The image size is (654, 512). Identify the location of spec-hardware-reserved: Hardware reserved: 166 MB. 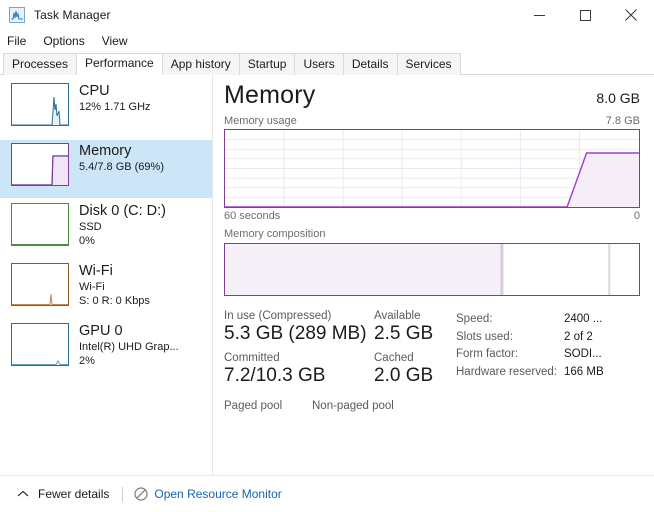
(548, 373).